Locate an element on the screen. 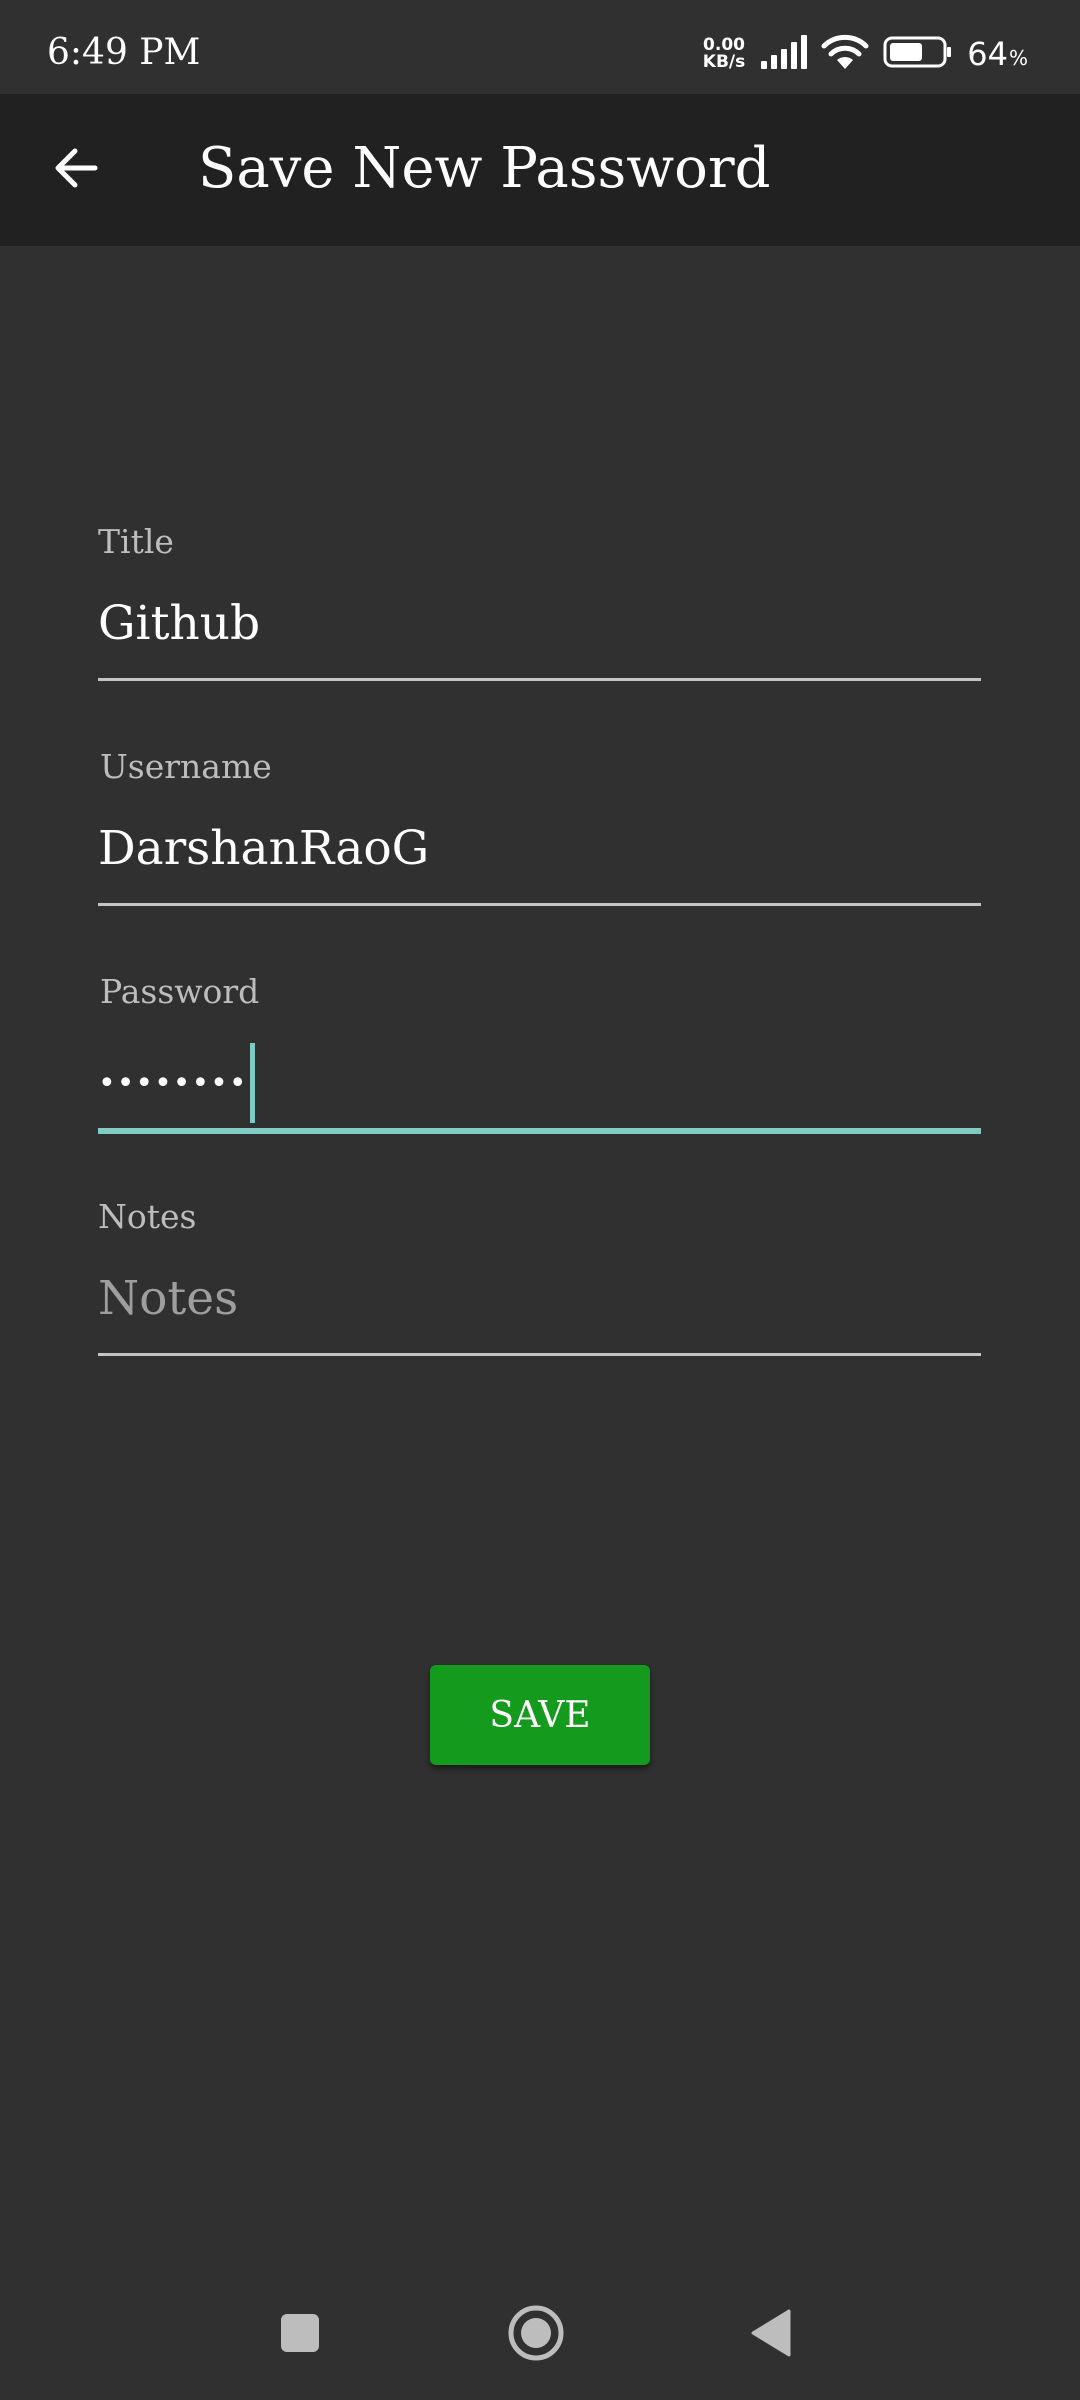 This screenshot has height=2400, width=1080. home-icon is located at coordinates (536, 2335).